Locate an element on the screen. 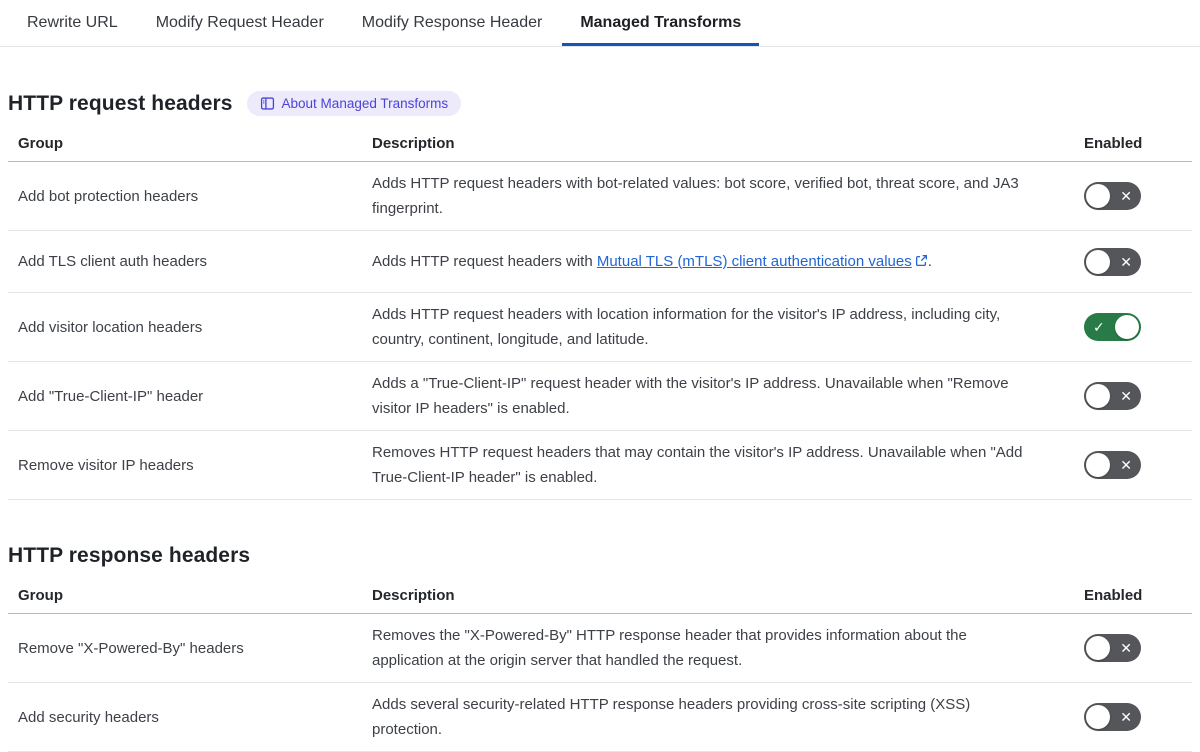 The image size is (1200, 752). about-managed-transforms-badge: About Managed Transforms is located at coordinates (354, 103).